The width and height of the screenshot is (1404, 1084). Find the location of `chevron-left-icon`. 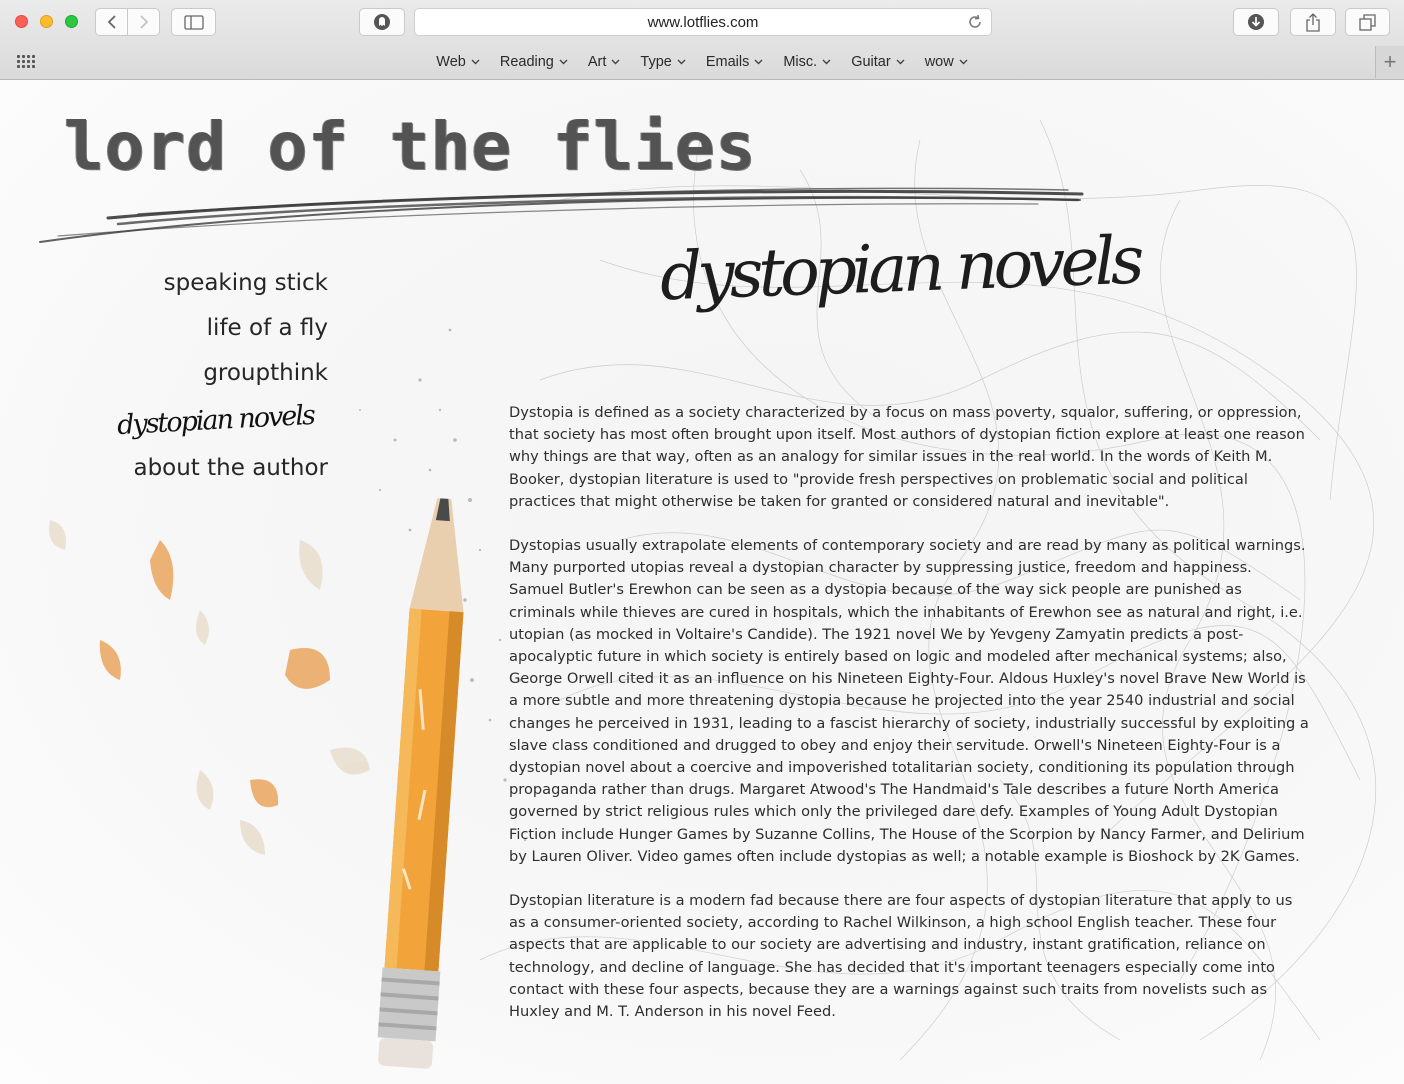

chevron-left-icon is located at coordinates (111, 22).